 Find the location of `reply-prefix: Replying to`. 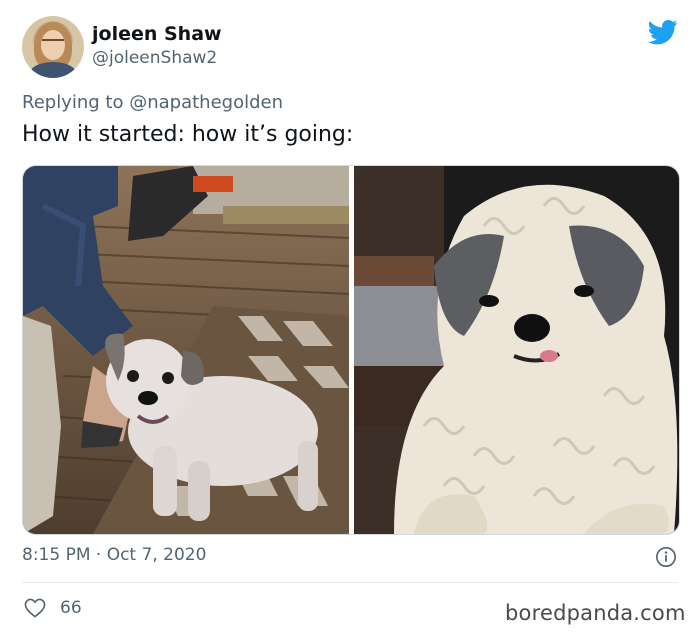

reply-prefix: Replying to is located at coordinates (73, 102).